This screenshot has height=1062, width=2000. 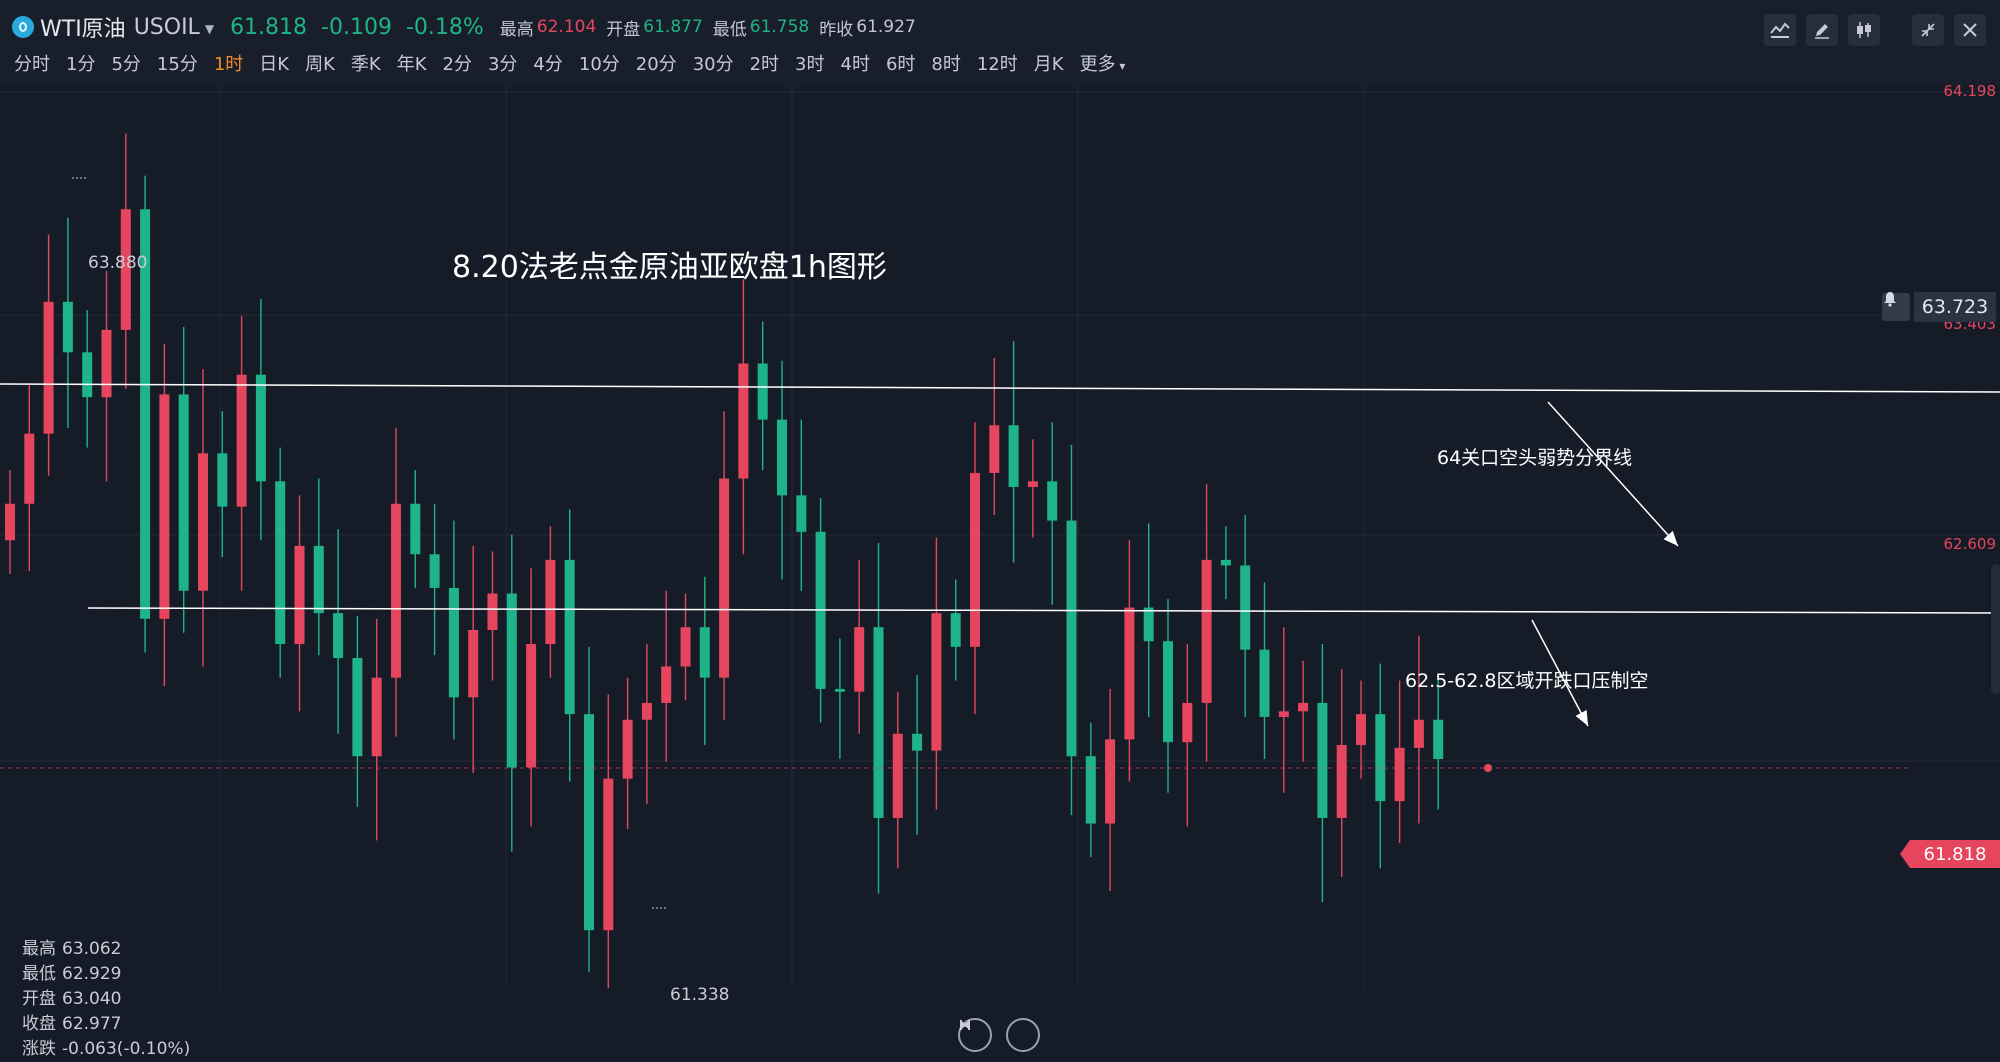 I want to click on period-high-label: 63.880, so click(x=118, y=263).